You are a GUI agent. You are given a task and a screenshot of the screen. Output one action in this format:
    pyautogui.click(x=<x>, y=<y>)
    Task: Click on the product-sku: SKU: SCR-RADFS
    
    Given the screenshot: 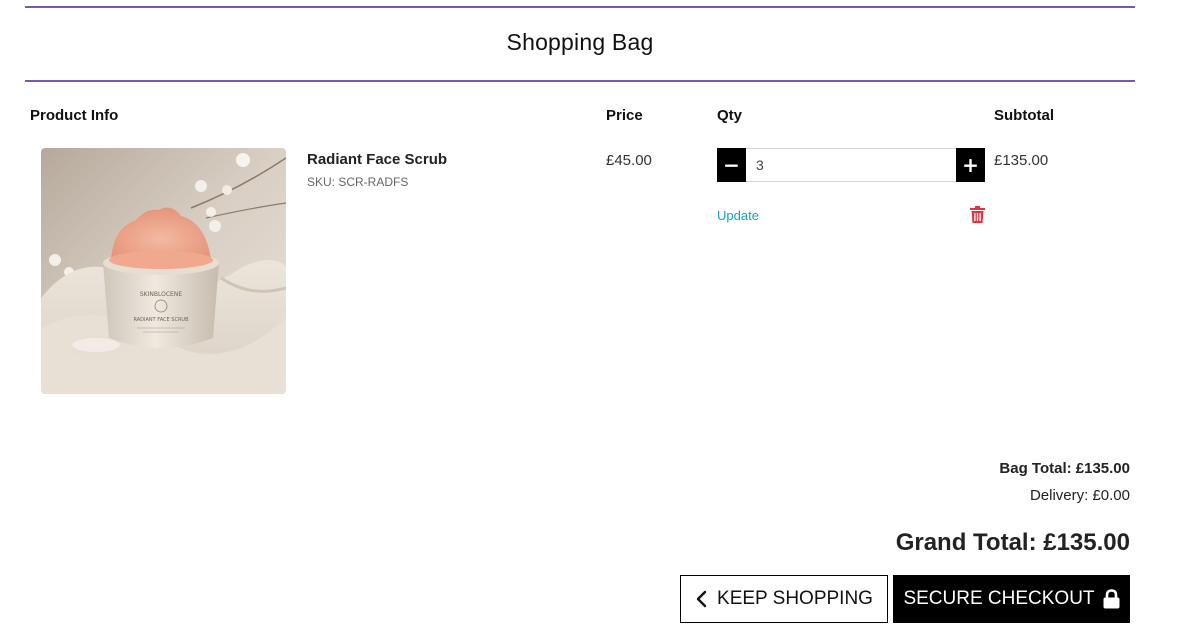 What is the action you would take?
    pyautogui.click(x=358, y=182)
    